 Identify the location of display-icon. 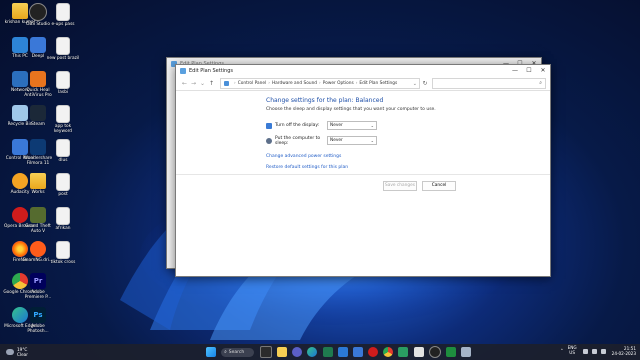
(269, 125).